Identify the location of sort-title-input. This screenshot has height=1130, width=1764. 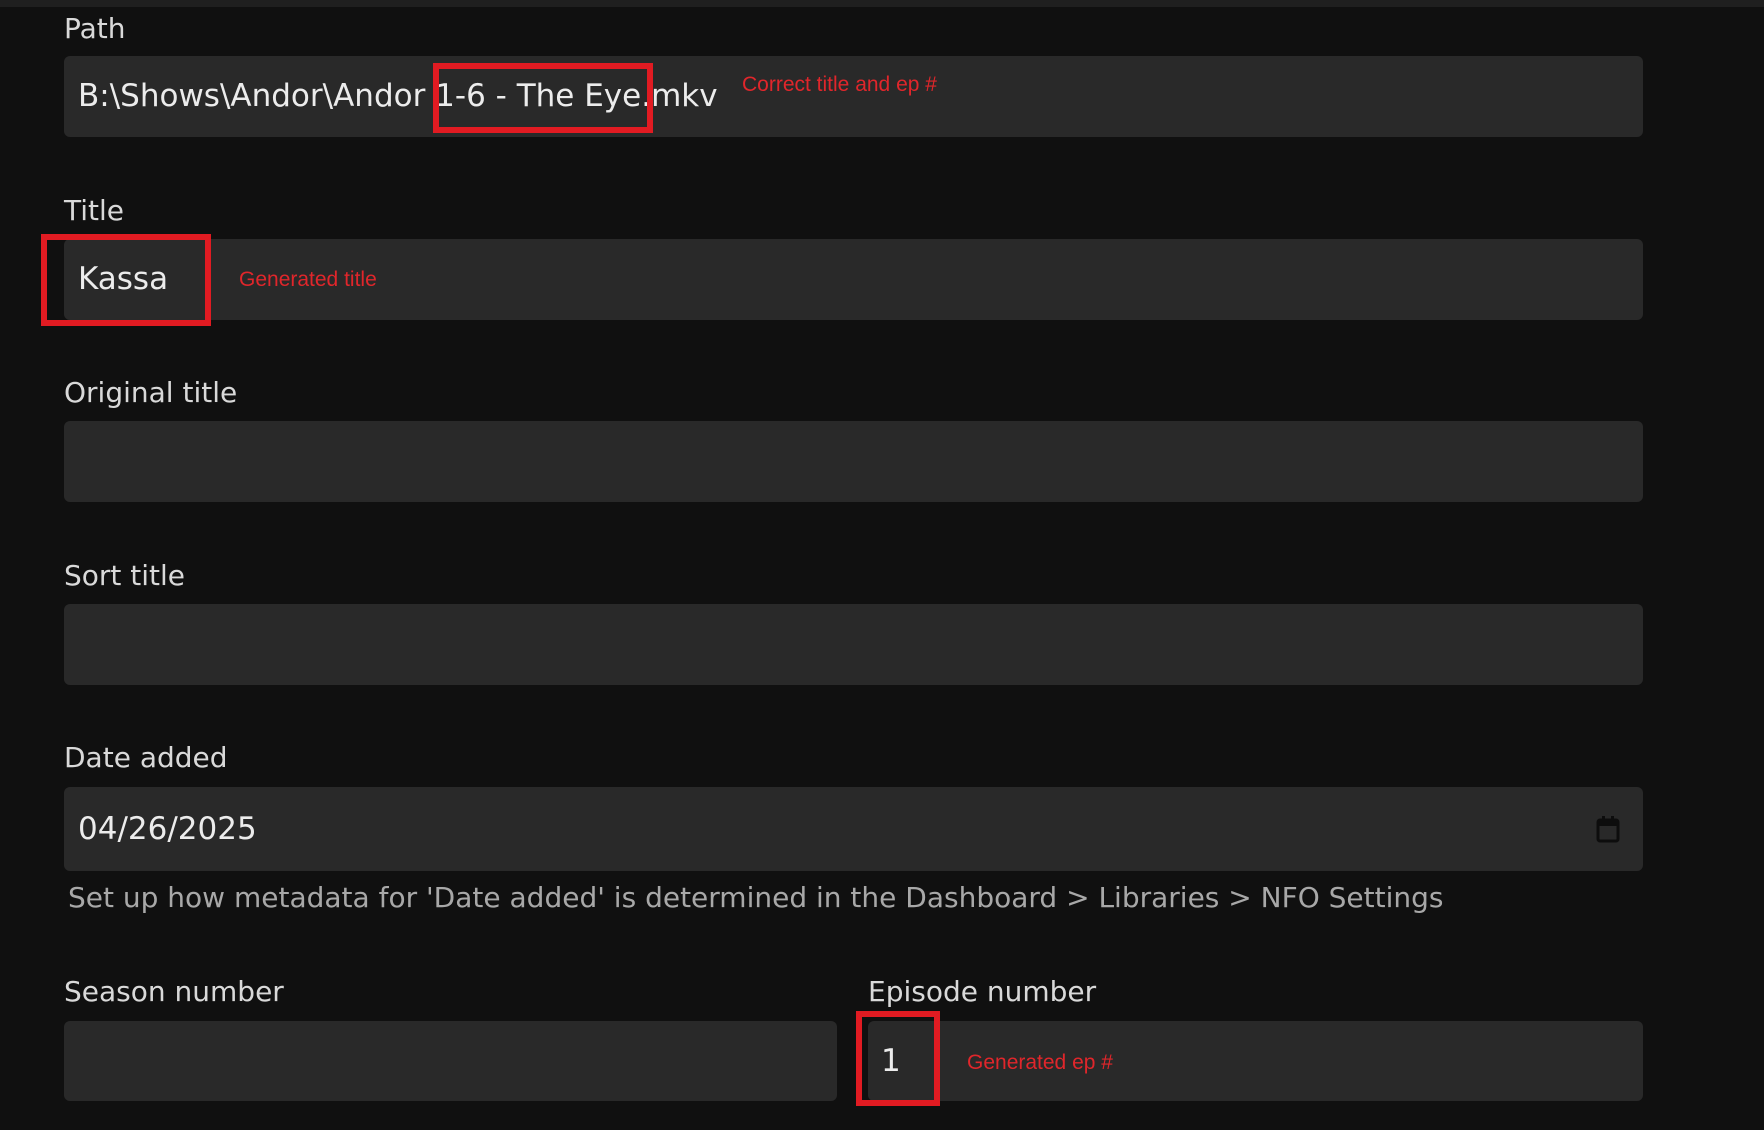
(853, 644).